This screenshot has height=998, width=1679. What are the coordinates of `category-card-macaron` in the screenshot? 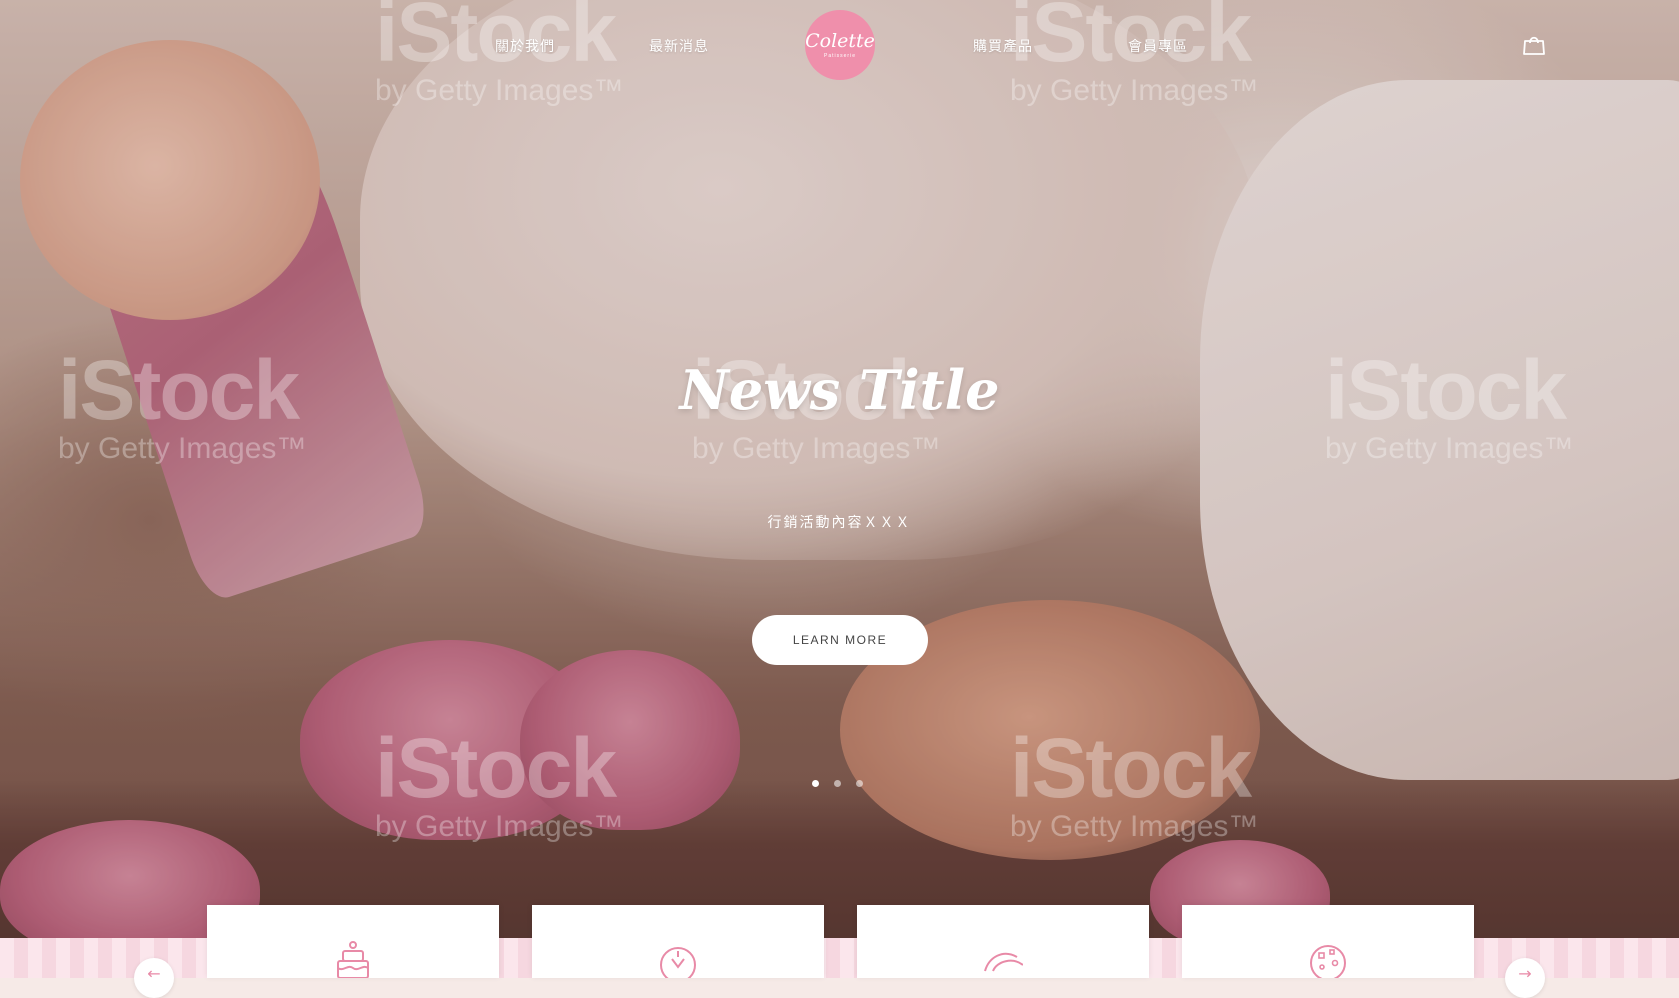 It's located at (1003, 941).